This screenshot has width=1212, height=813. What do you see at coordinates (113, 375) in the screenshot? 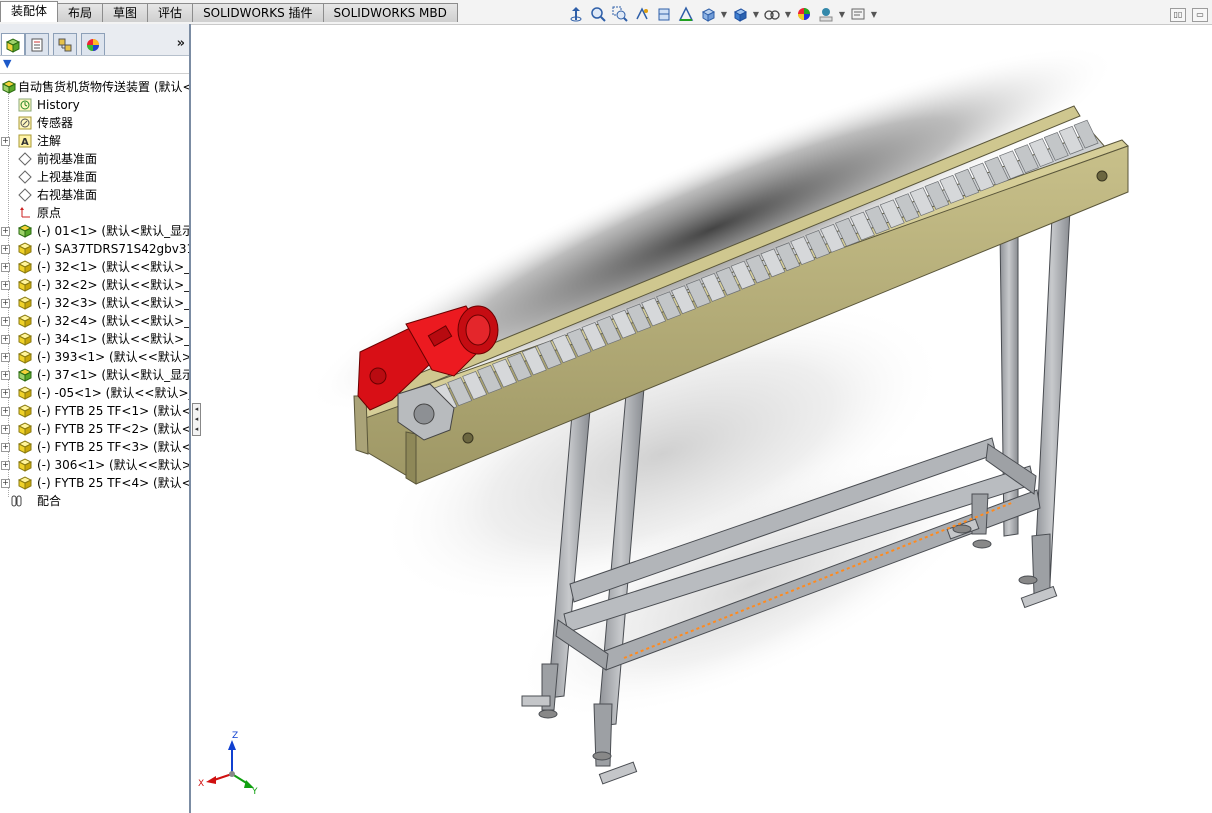
I see `tree-item-label: (-) 37<1> (默认<默认_显示状` at bounding box center [113, 375].